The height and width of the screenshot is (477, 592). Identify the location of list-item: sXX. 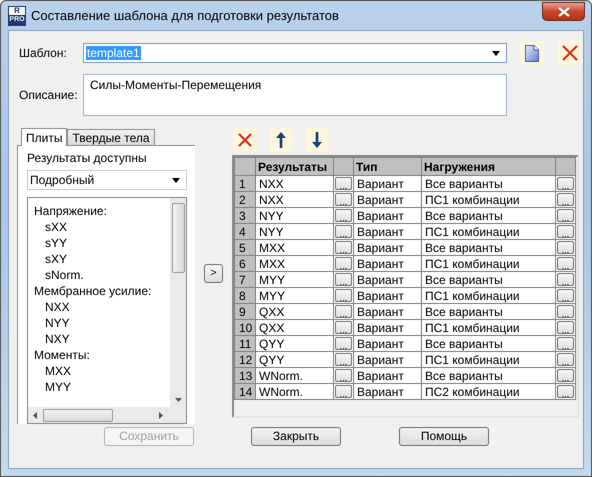
(56, 227).